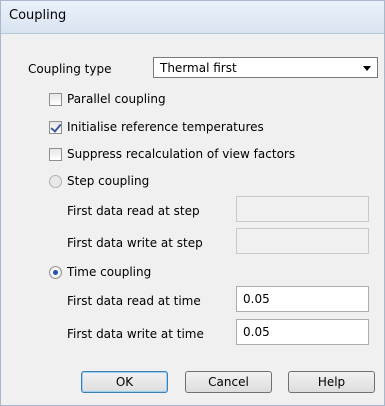  What do you see at coordinates (331, 382) in the screenshot?
I see `help-button: Help` at bounding box center [331, 382].